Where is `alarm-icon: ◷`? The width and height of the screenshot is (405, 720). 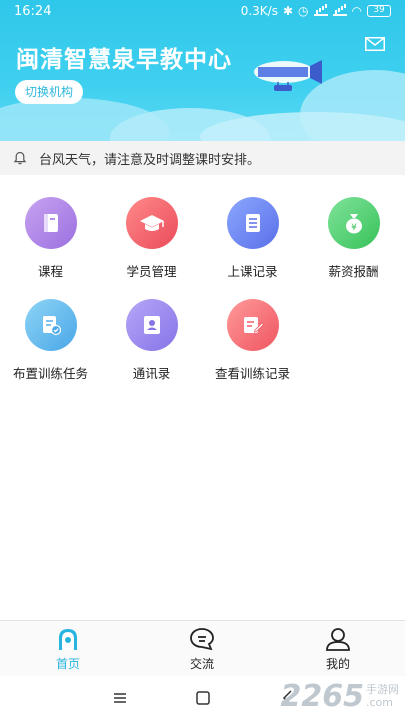
alarm-icon: ◷ is located at coordinates (303, 11).